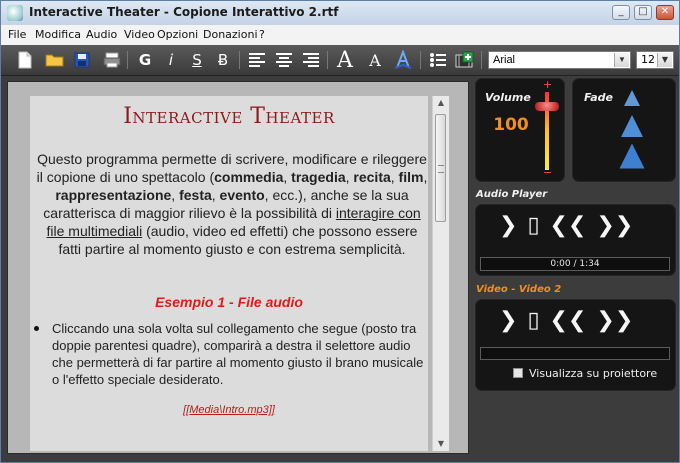  What do you see at coordinates (177, 34) in the screenshot?
I see `menu-opzioni: Opzioni` at bounding box center [177, 34].